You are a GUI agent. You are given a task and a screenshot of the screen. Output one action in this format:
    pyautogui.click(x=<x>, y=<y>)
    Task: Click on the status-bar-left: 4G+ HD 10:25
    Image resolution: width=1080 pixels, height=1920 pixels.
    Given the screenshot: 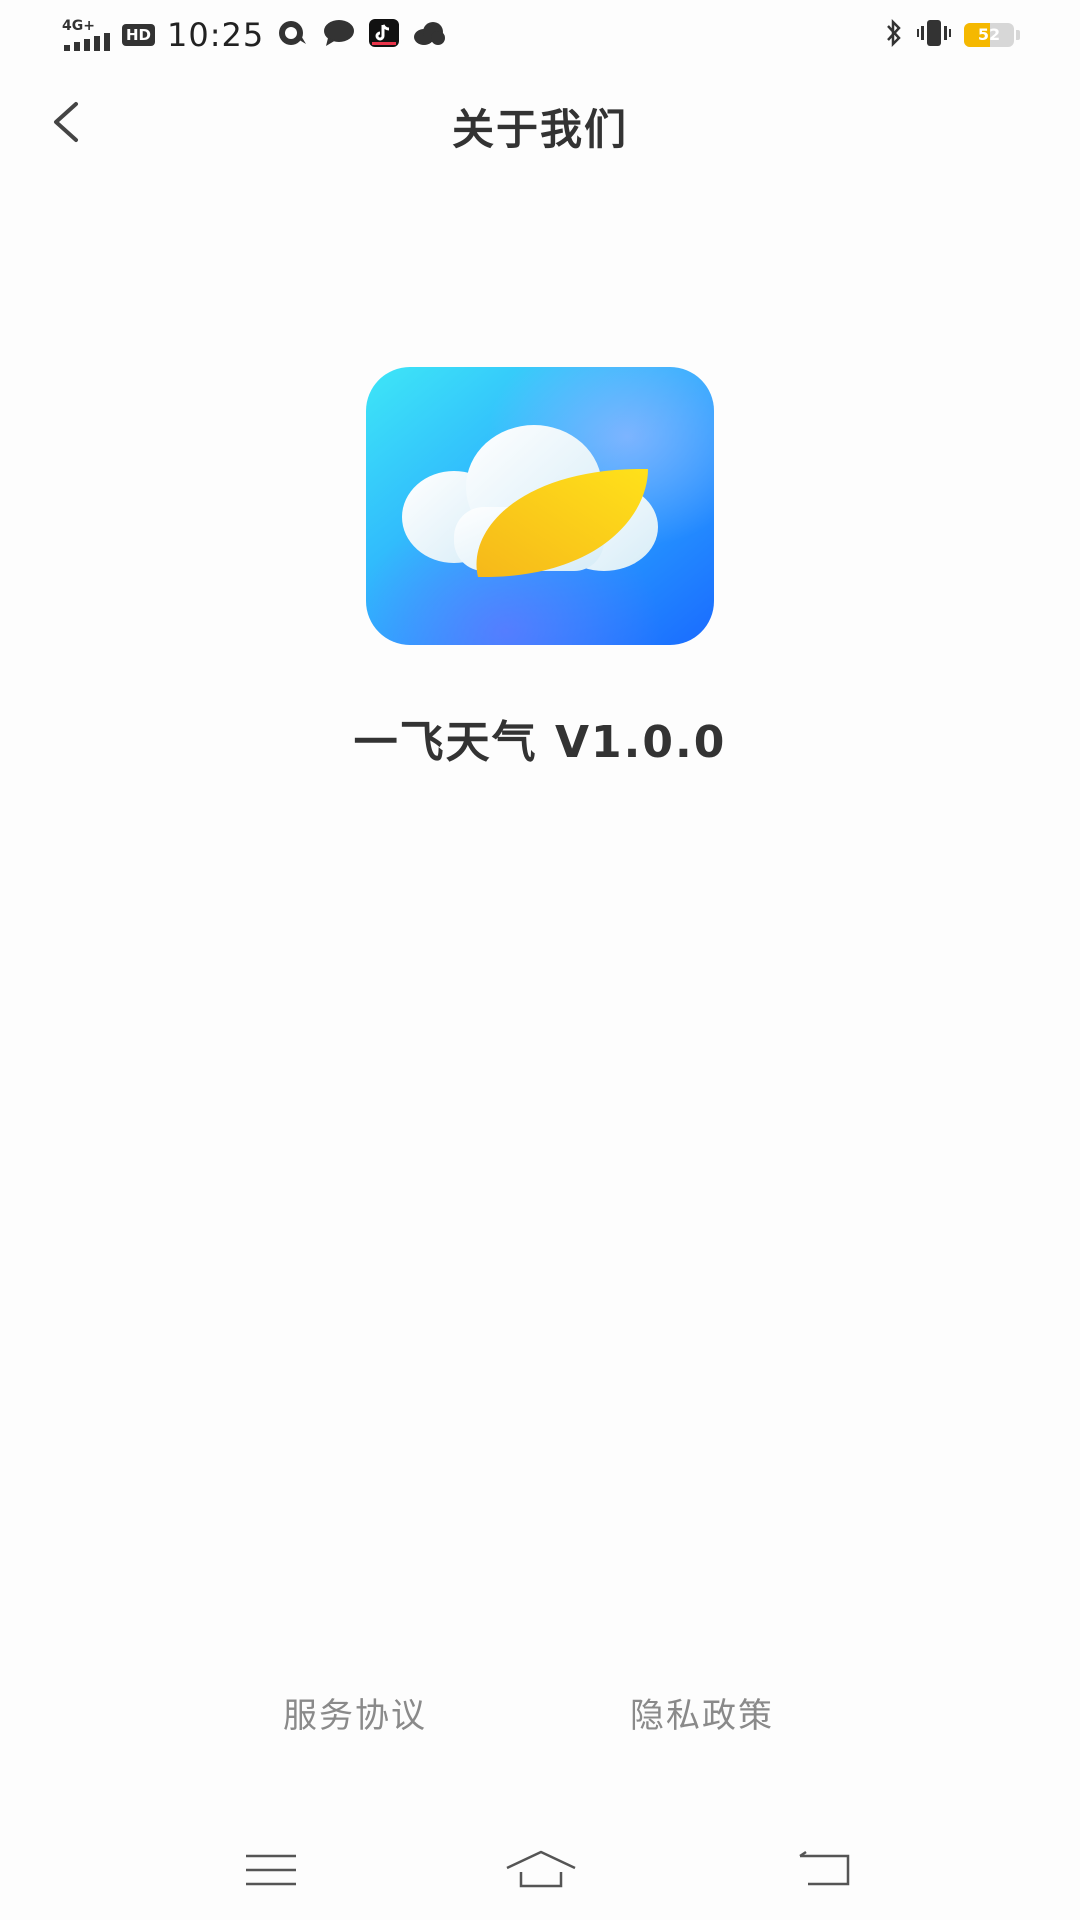 What is the action you would take?
    pyautogui.click(x=254, y=35)
    